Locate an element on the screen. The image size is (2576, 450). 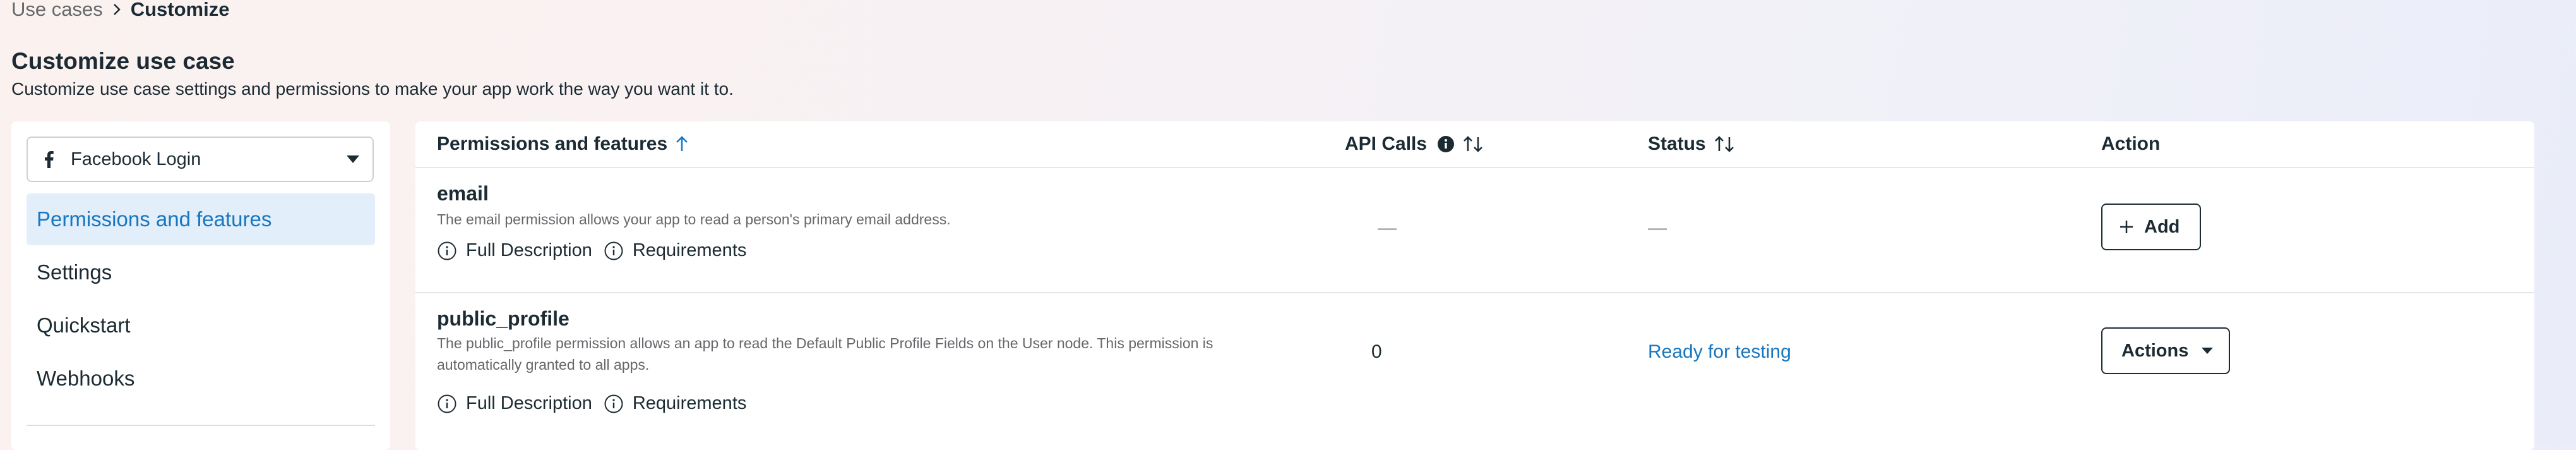
column-label-status: Status is located at coordinates (1677, 143).